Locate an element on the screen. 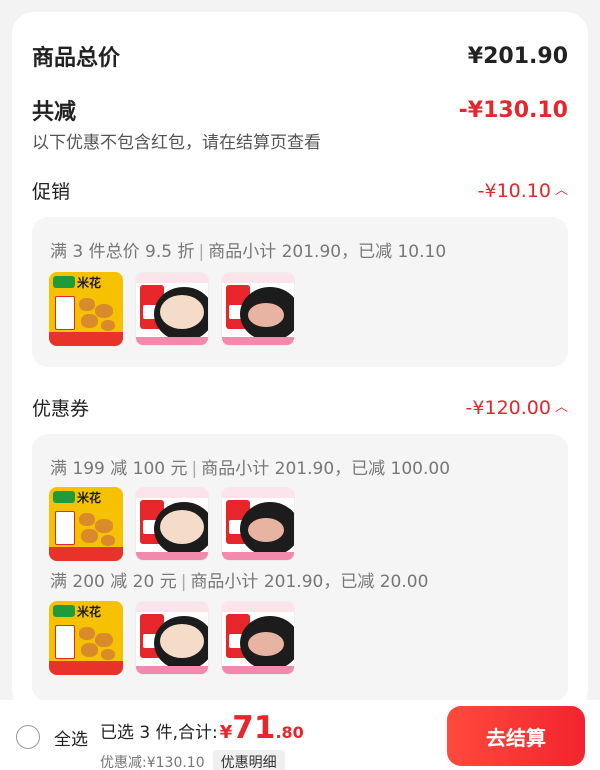  total-discount-value: -¥130.10 is located at coordinates (513, 110).